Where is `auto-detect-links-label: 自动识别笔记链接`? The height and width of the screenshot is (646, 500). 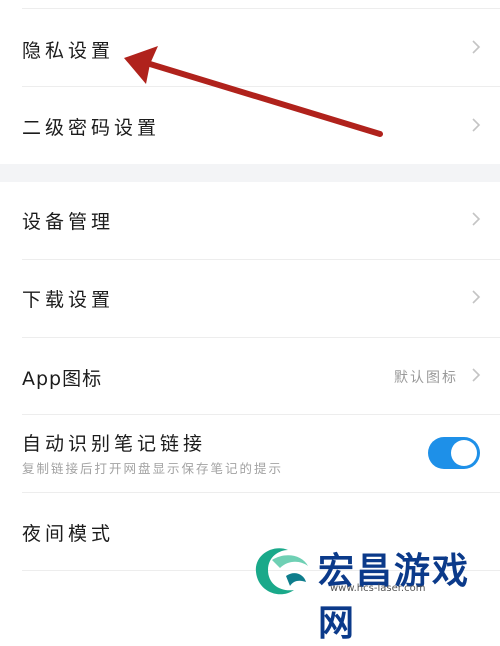
auto-detect-links-label: 自动识别笔记链接 is located at coordinates (114, 444).